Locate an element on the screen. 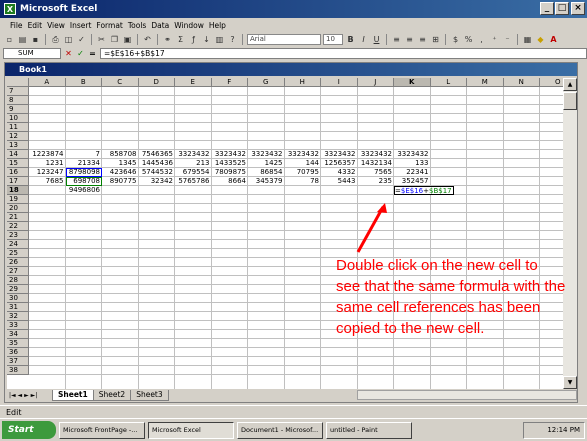  annotation-arrow is located at coordinates (371, 228).